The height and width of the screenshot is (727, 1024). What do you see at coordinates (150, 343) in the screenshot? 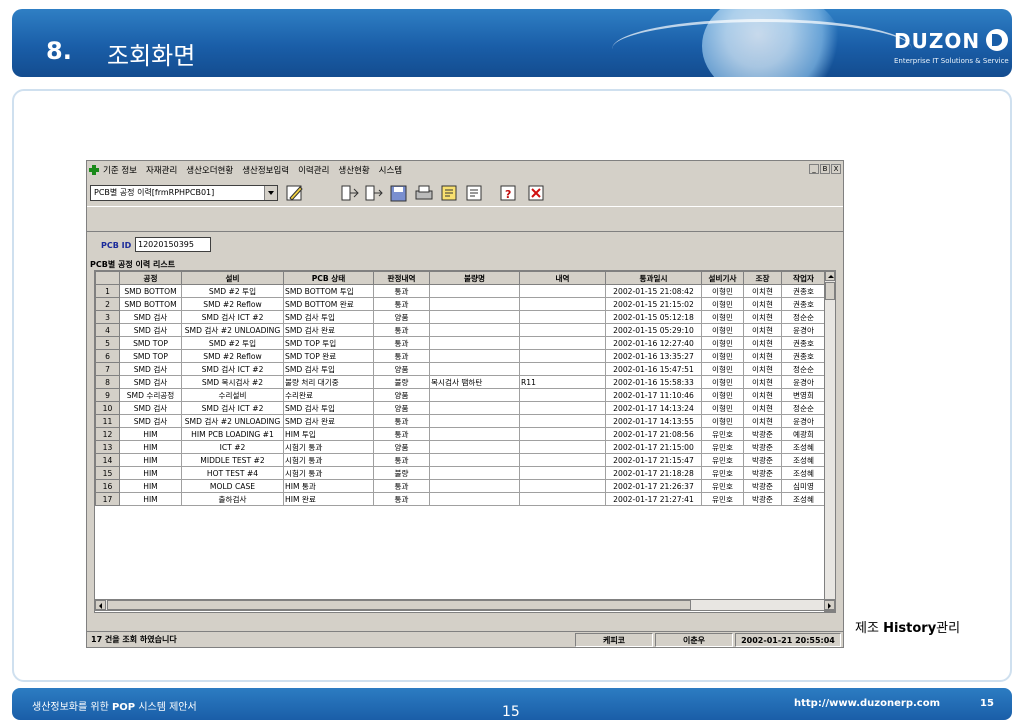
I see `process-cell: SMD TOP` at bounding box center [150, 343].